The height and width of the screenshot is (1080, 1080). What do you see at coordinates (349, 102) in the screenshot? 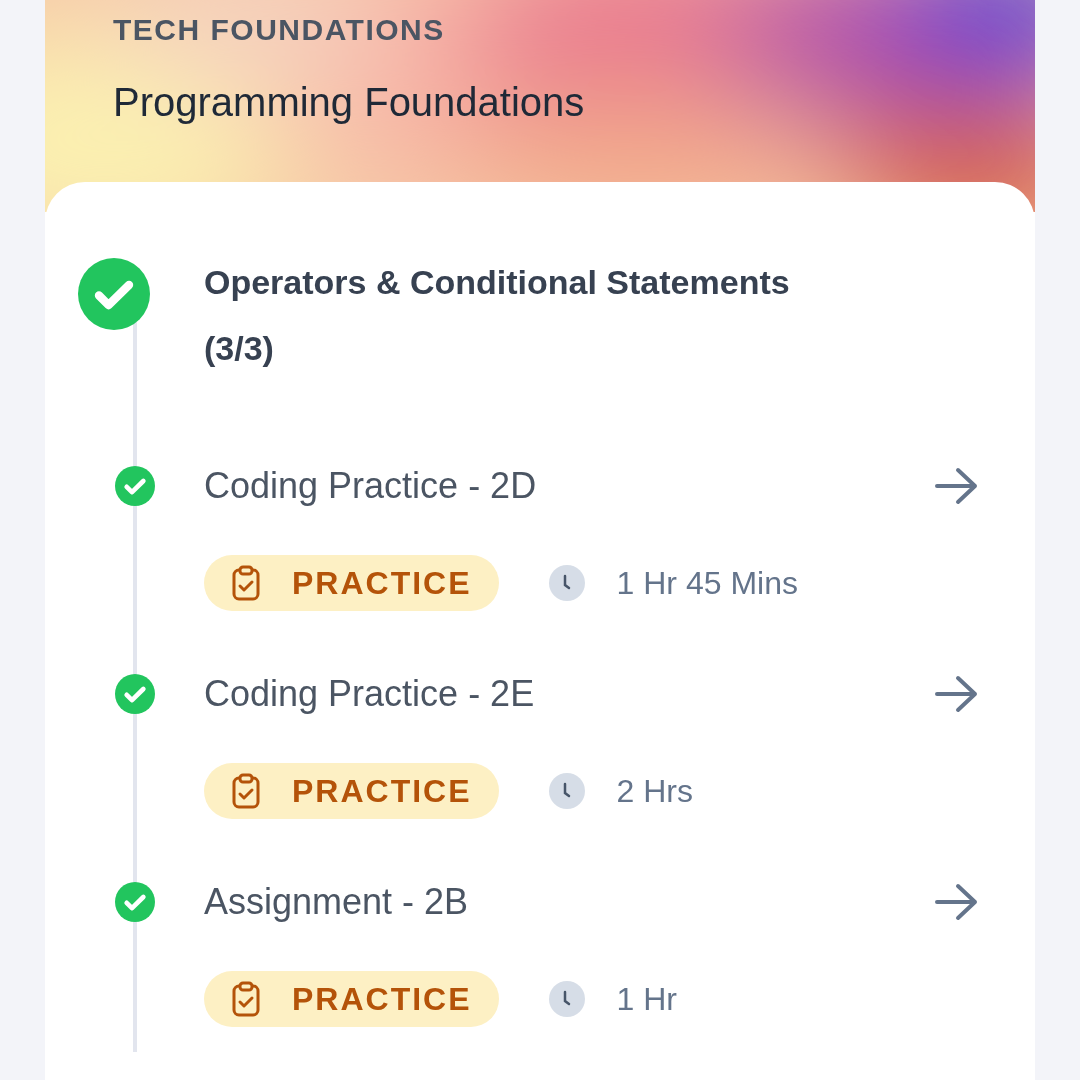
I see `course-title: Programming Foundations` at bounding box center [349, 102].